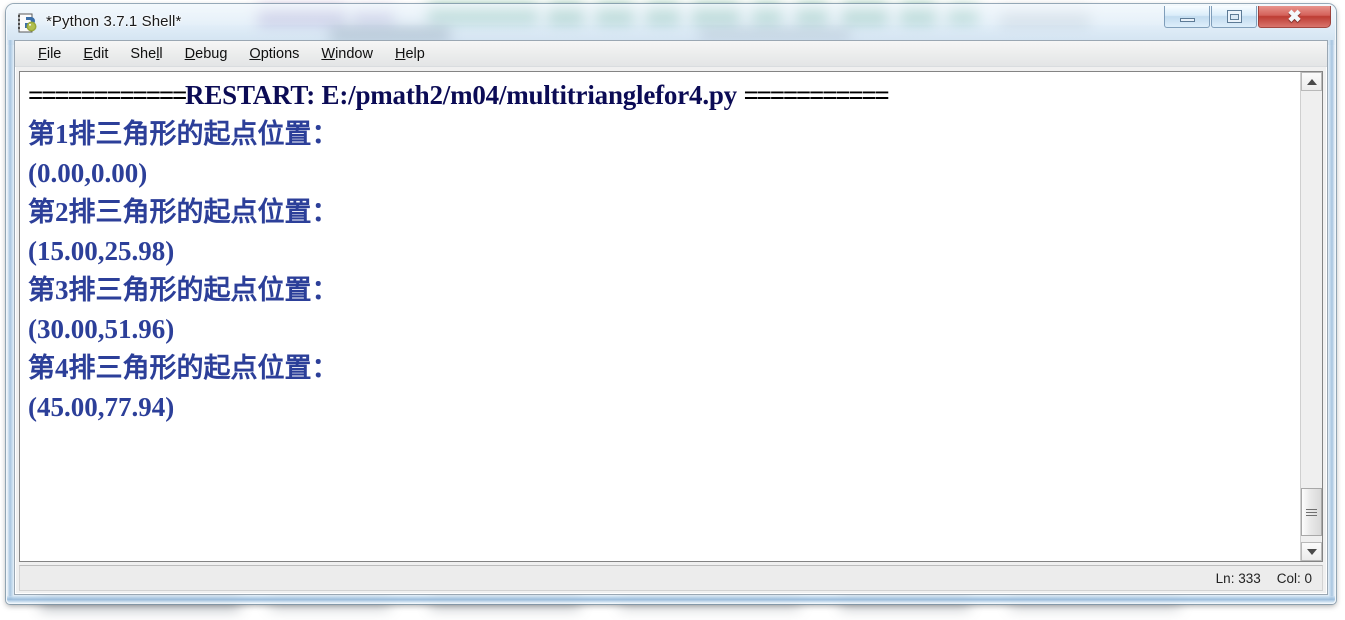 Image resolution: width=1345 pixels, height=620 pixels. I want to click on close-button: ✖, so click(1294, 17).